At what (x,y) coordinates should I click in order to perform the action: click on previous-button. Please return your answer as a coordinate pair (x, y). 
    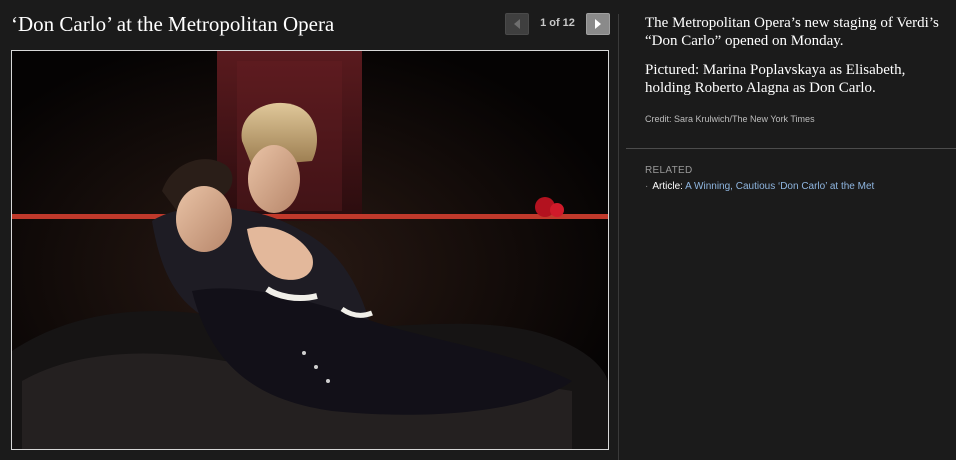
    Looking at the image, I should click on (517, 24).